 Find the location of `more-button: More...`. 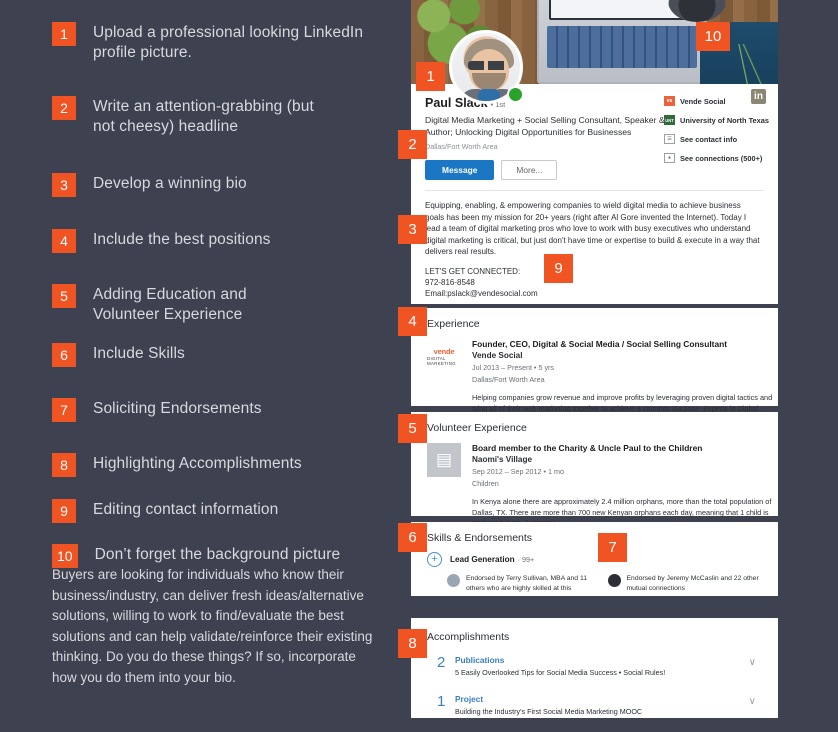

more-button: More... is located at coordinates (529, 170).